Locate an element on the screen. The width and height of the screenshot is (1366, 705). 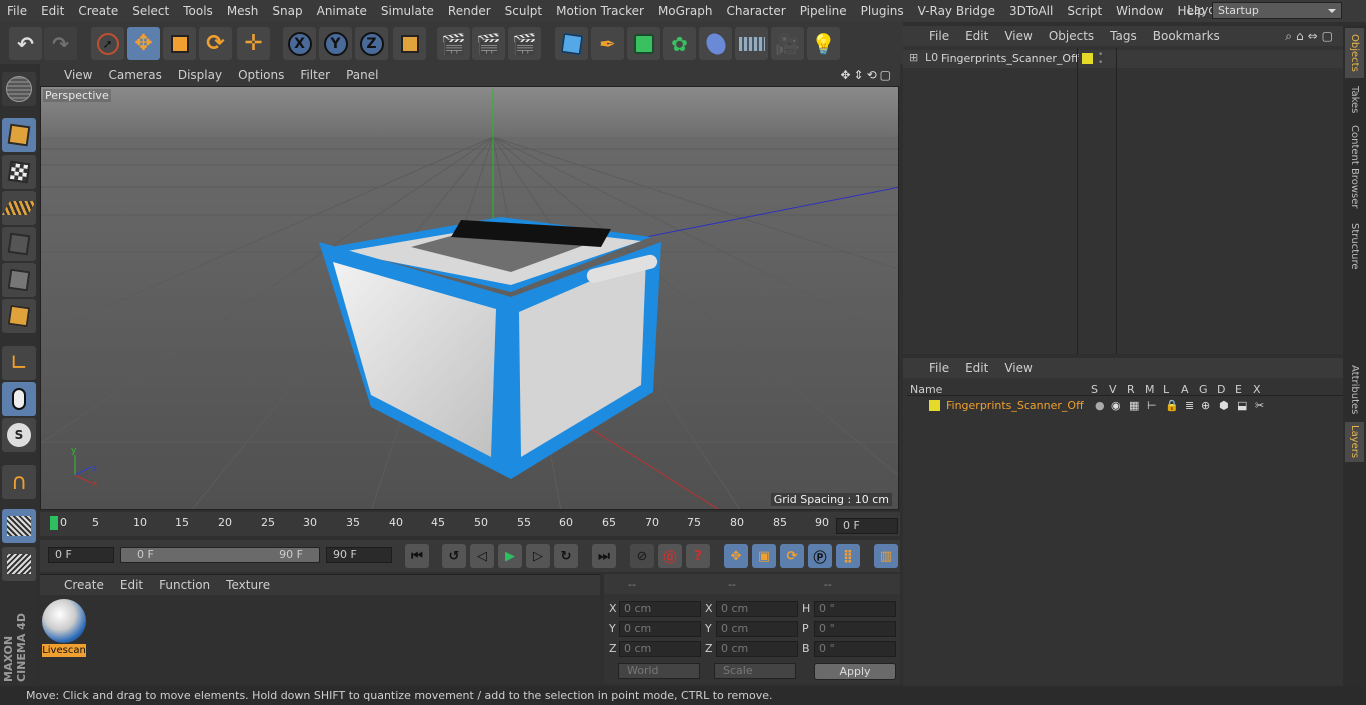
tab-objects: Objects is located at coordinates (1354, 53).